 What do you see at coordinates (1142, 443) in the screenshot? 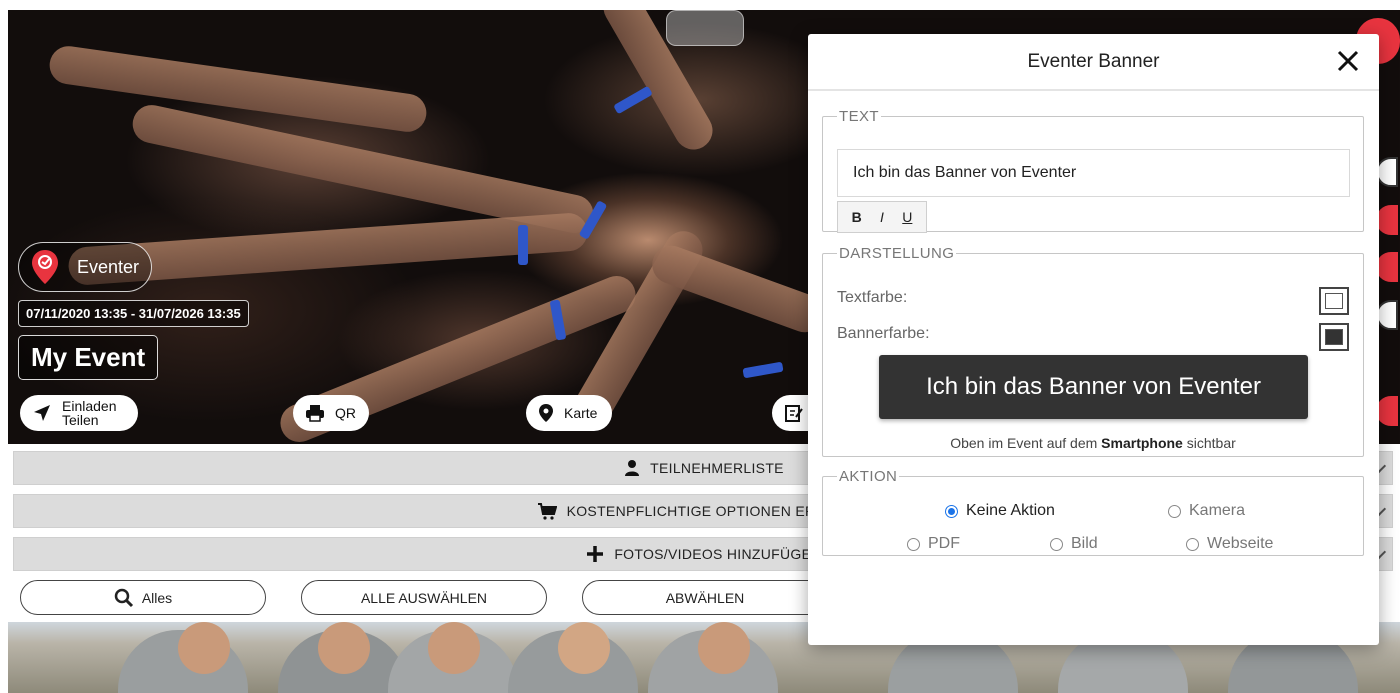
I see `hint-strong: Smartphone` at bounding box center [1142, 443].